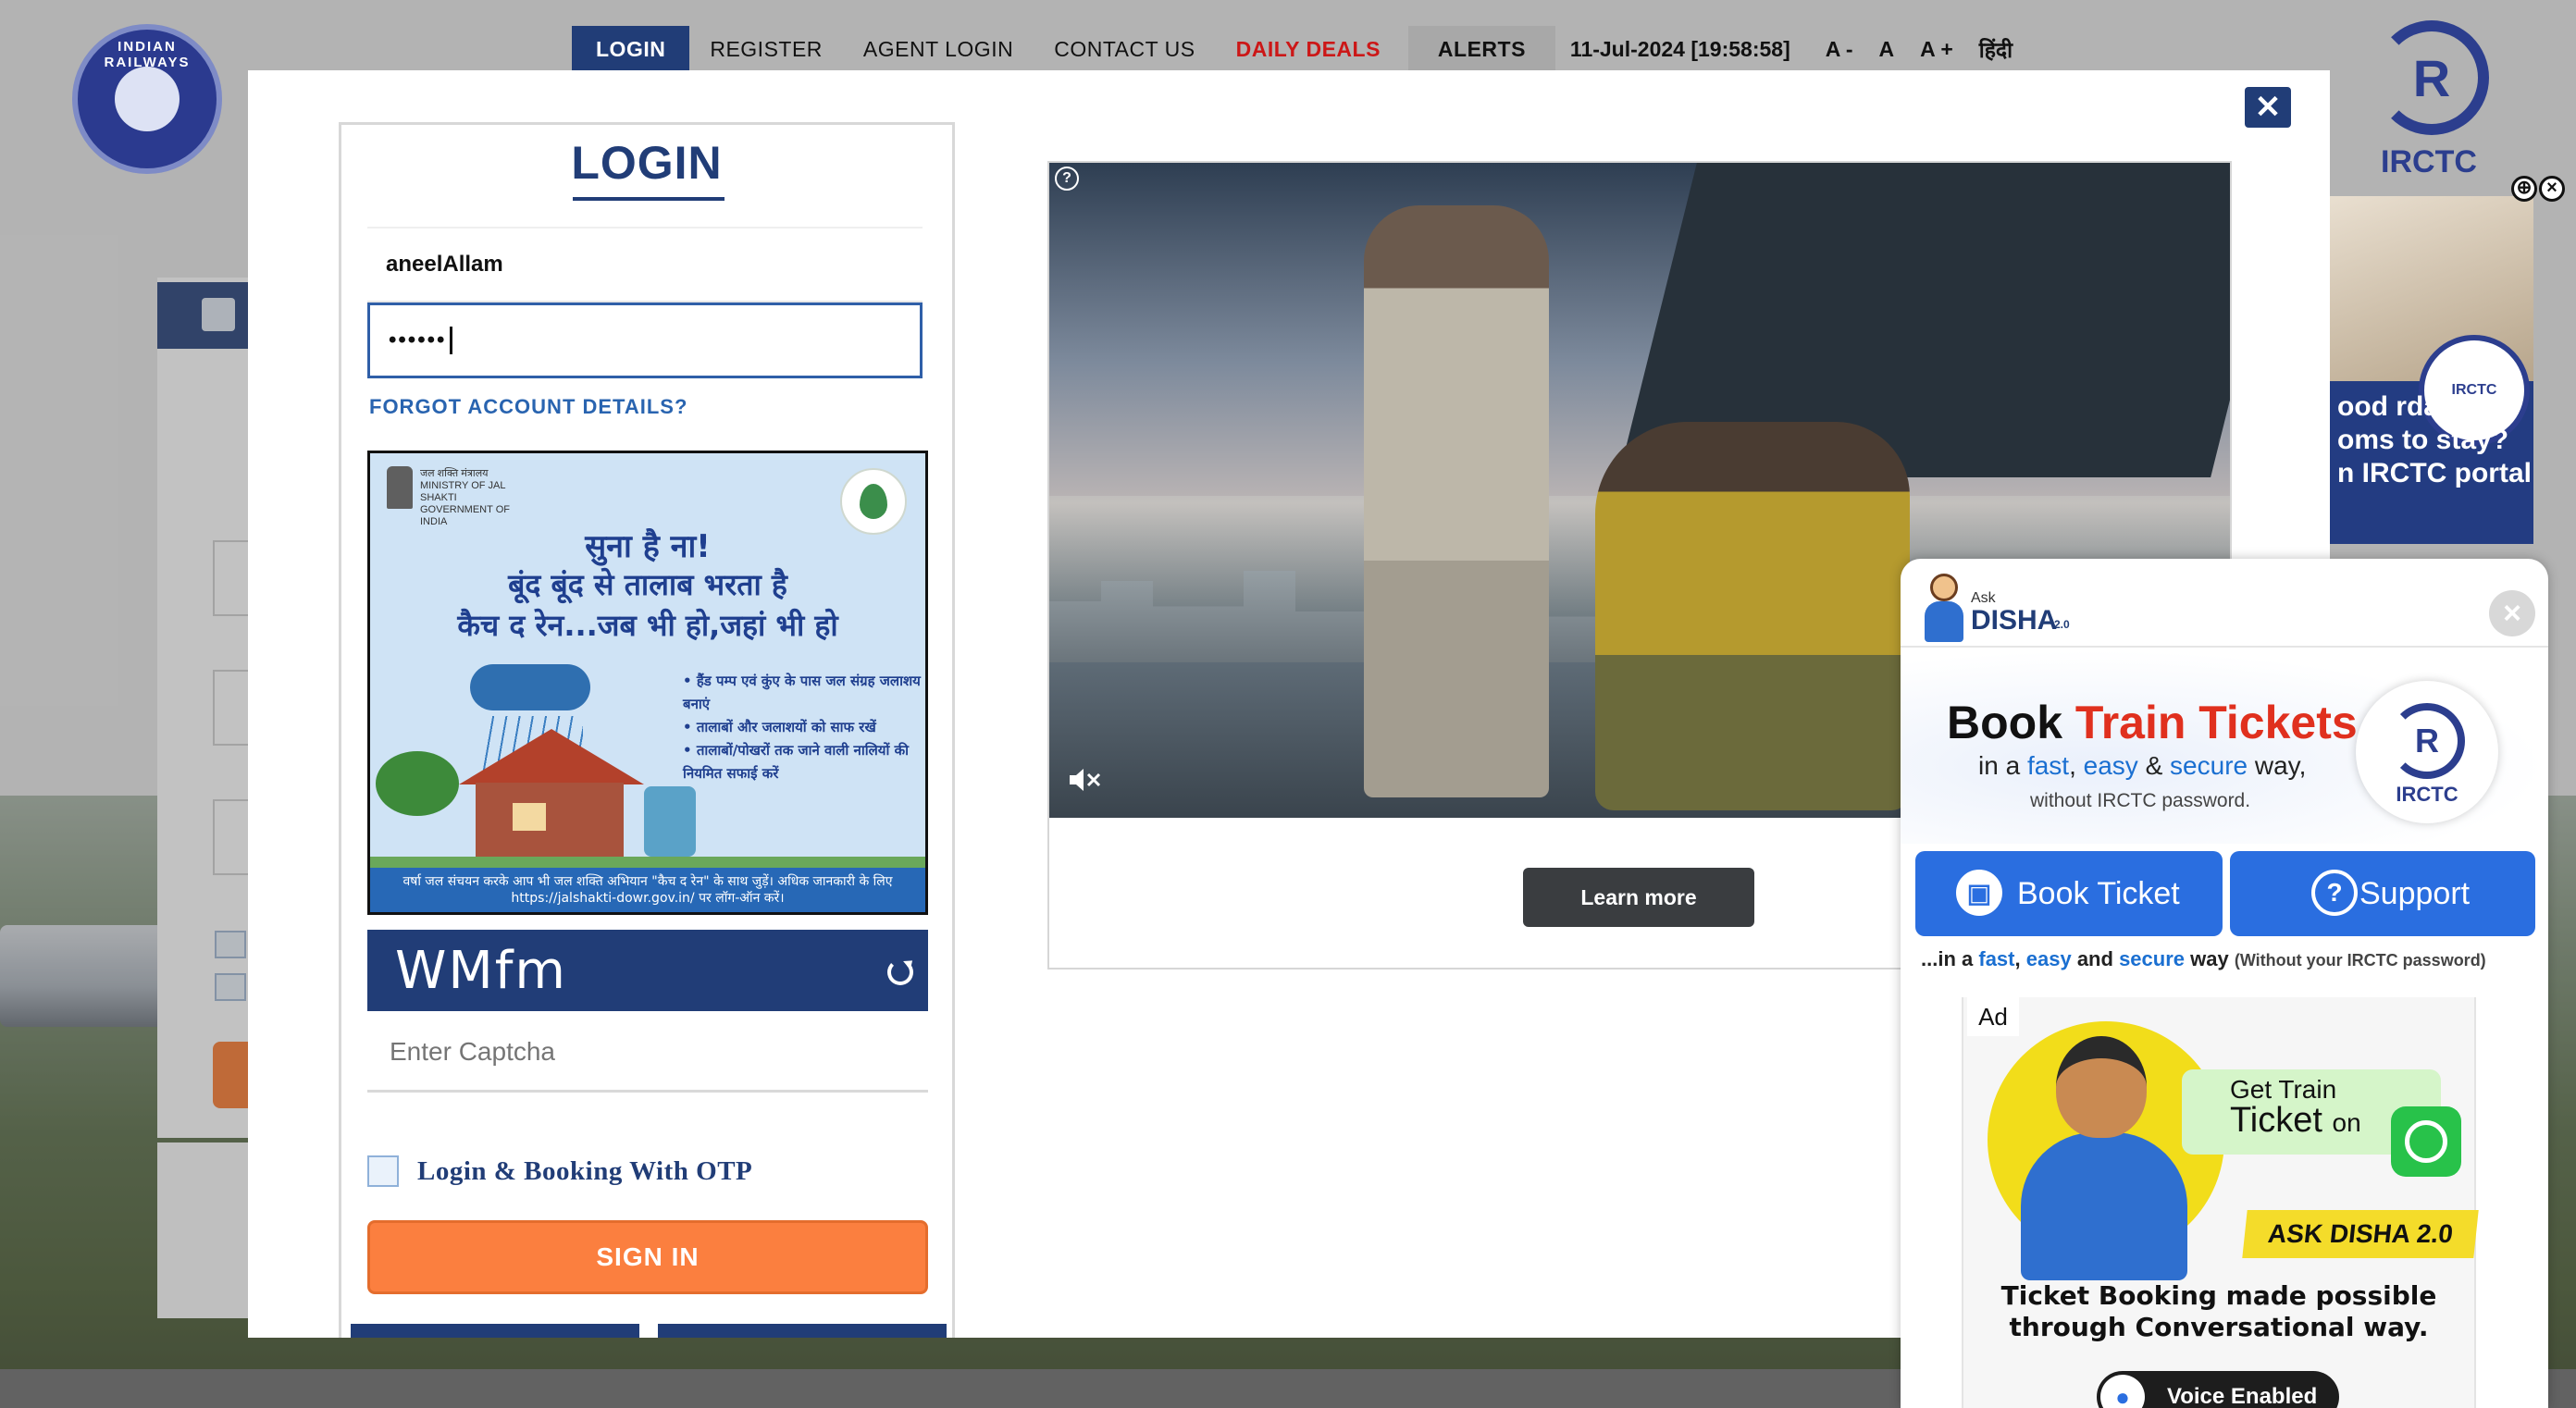  I want to click on disha-irctc-logo: R IRCTC, so click(2427, 752).